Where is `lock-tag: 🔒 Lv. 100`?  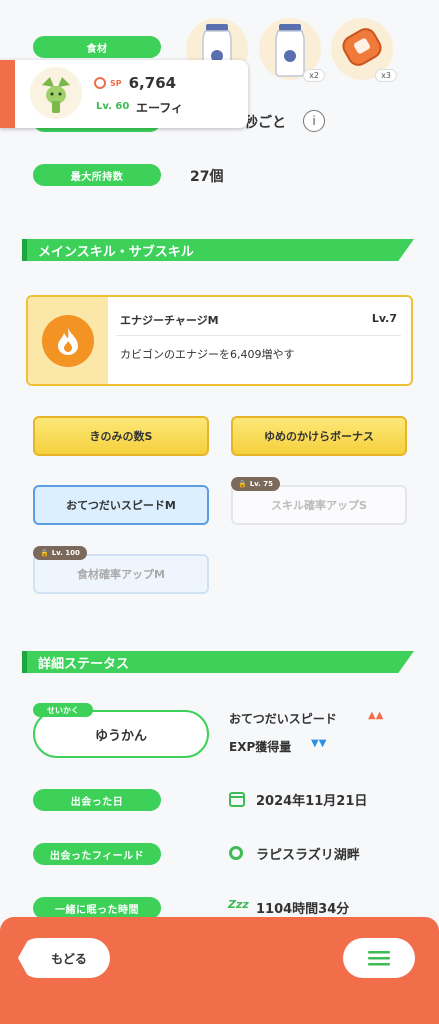
lock-tag: 🔒 Lv. 100 is located at coordinates (60, 553).